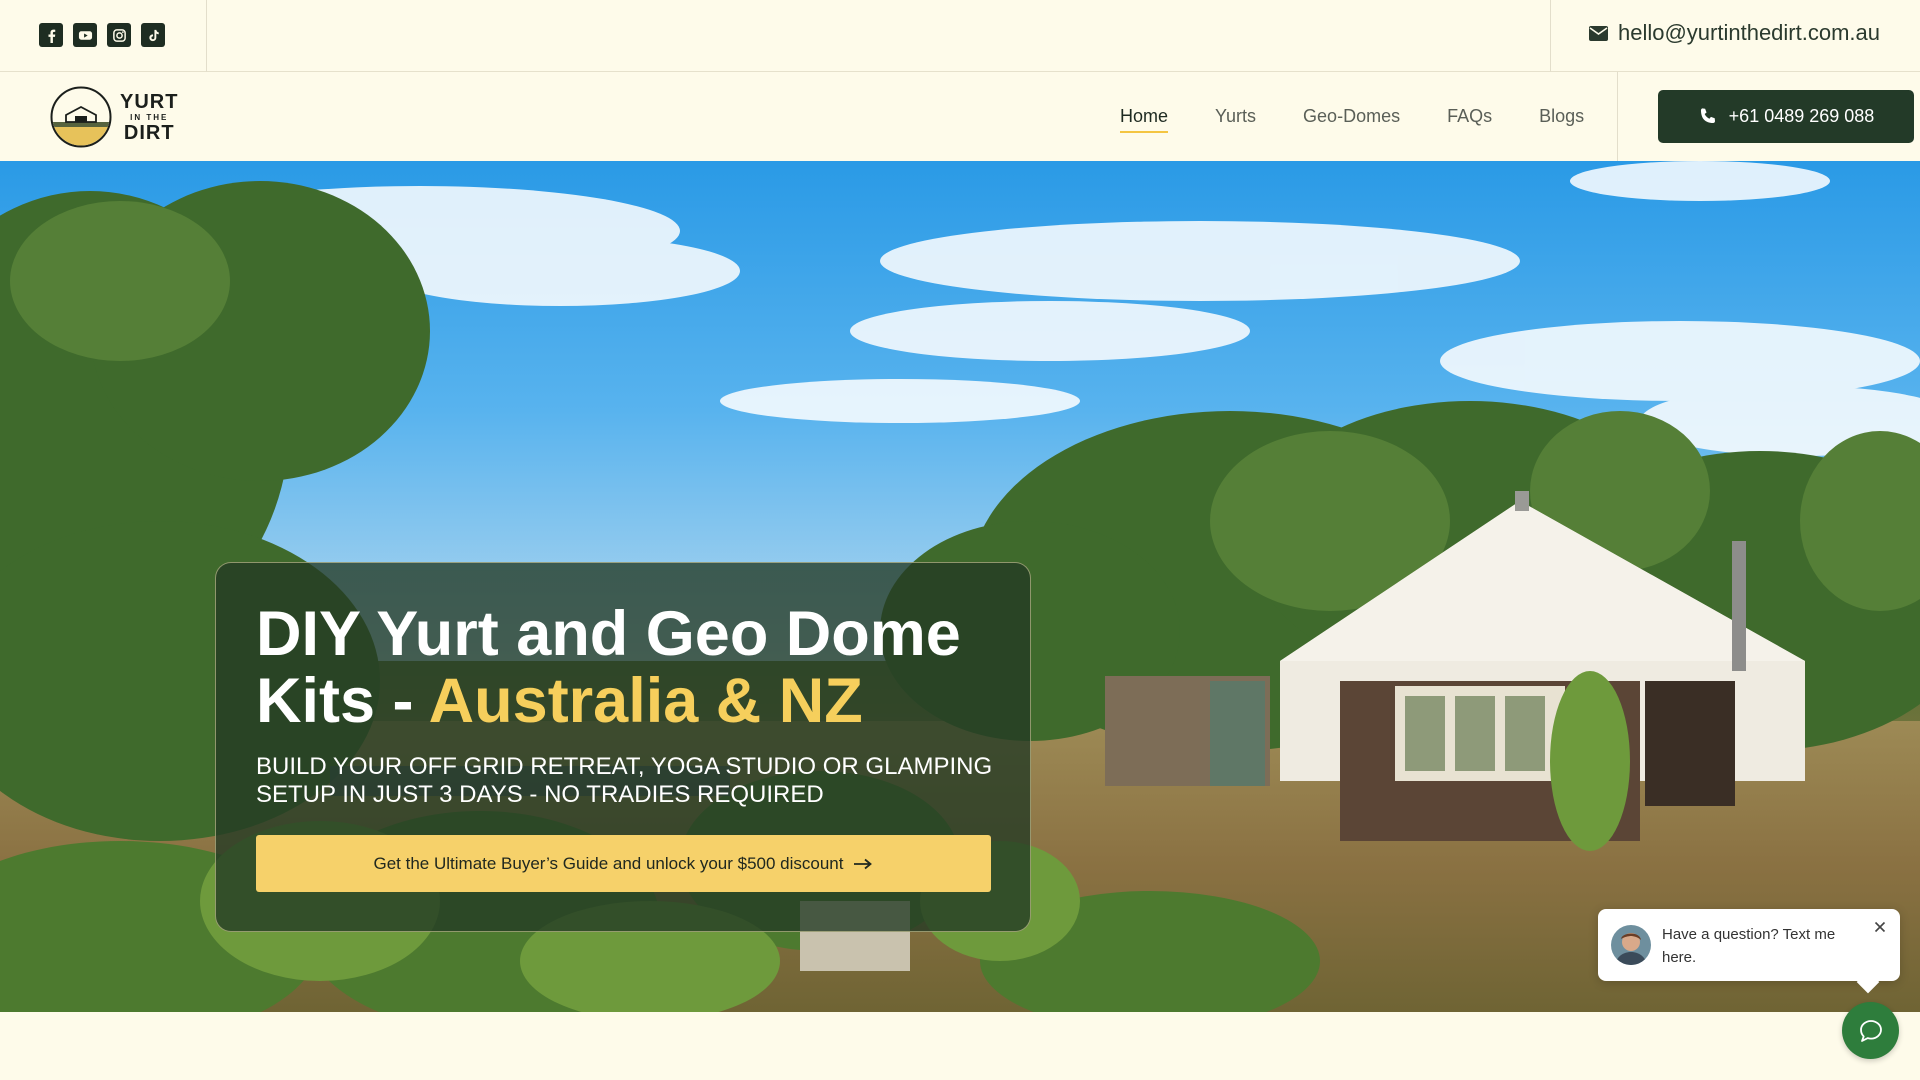 This screenshot has height=1080, width=1920. I want to click on call-button: +61 0489 269 088, so click(1786, 116).